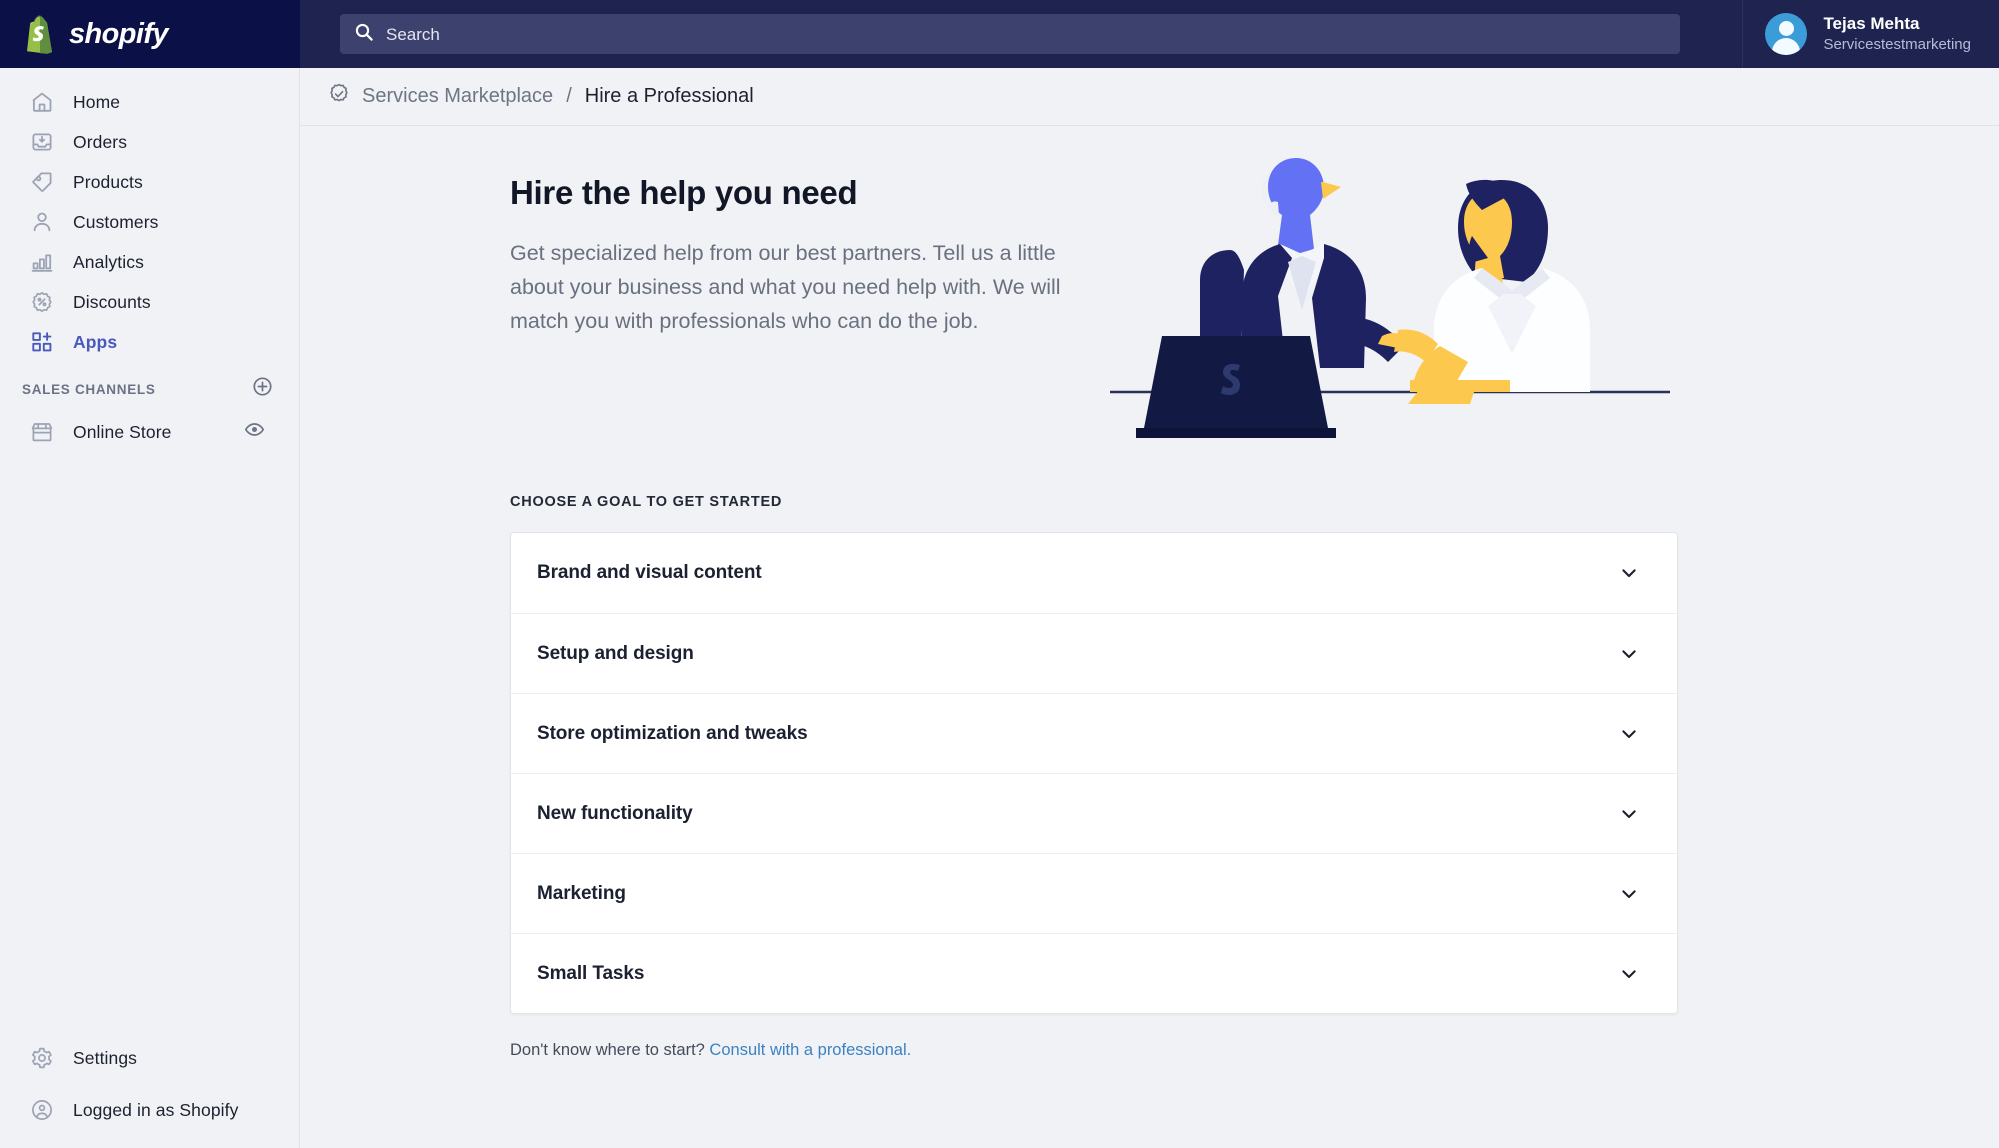 The width and height of the screenshot is (1999, 1148). I want to click on verified-badge-icon, so click(339, 96).